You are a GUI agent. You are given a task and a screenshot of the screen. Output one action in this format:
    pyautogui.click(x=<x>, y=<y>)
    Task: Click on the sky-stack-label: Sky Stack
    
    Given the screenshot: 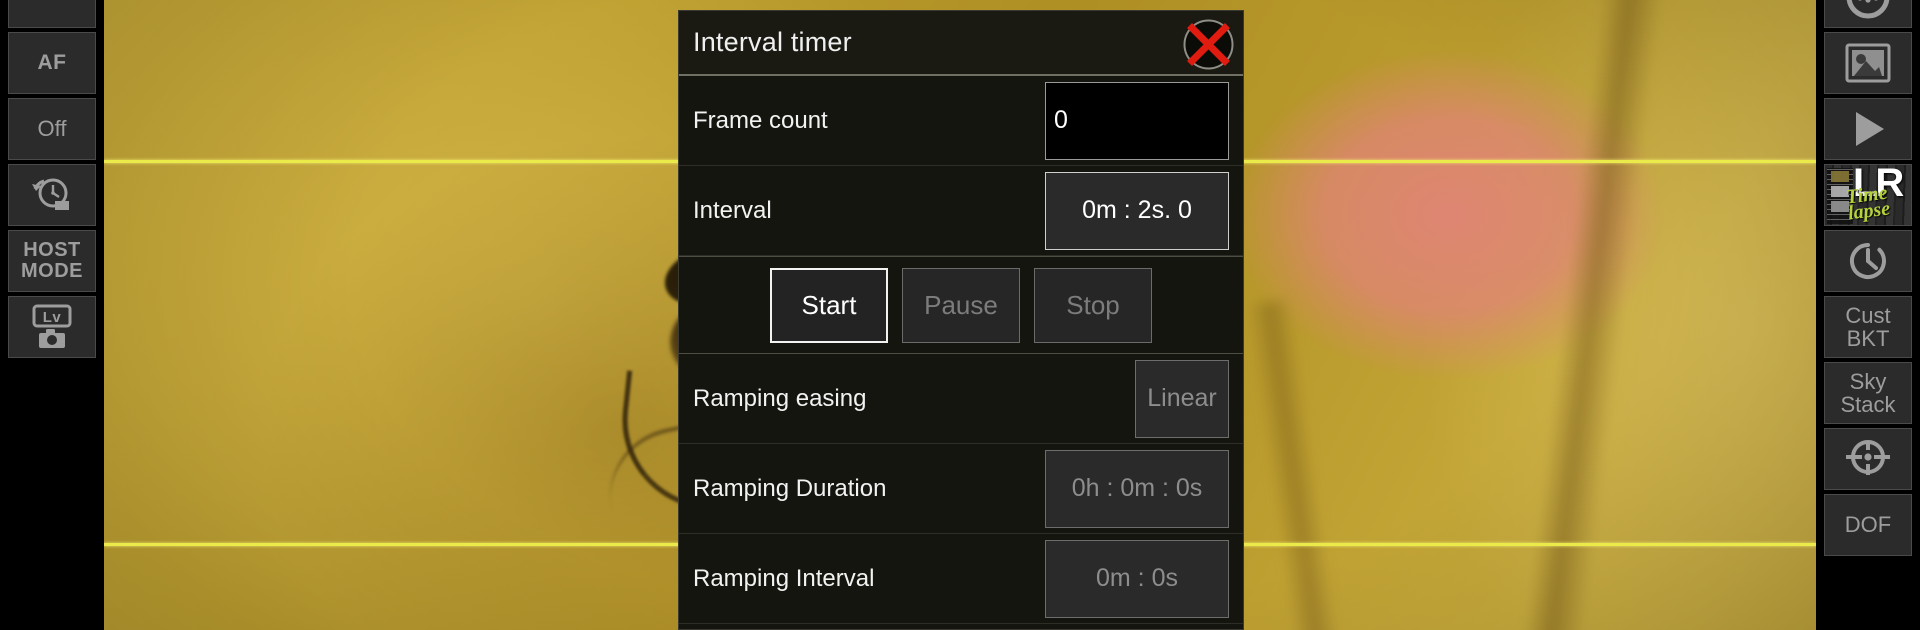 What is the action you would take?
    pyautogui.click(x=1868, y=392)
    